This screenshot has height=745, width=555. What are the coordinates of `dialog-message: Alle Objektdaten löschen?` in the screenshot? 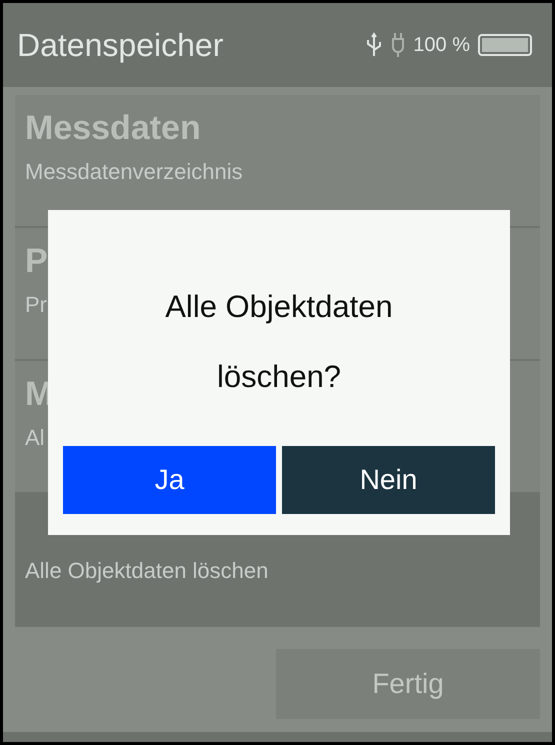 It's located at (279, 342).